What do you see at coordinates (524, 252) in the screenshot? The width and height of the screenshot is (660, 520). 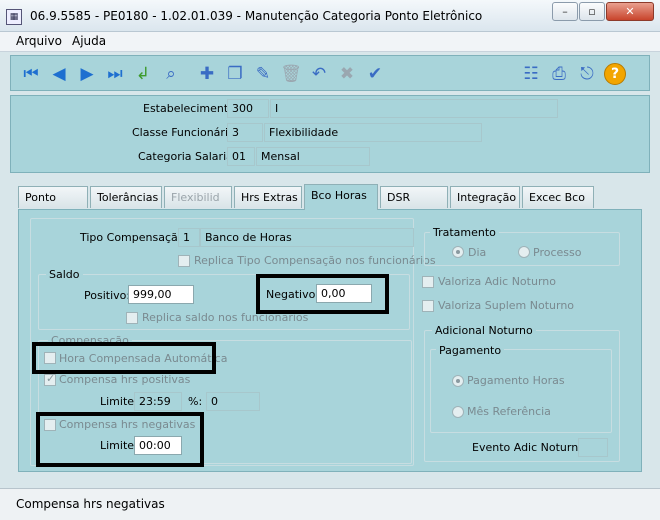 I see `radio-processo` at bounding box center [524, 252].